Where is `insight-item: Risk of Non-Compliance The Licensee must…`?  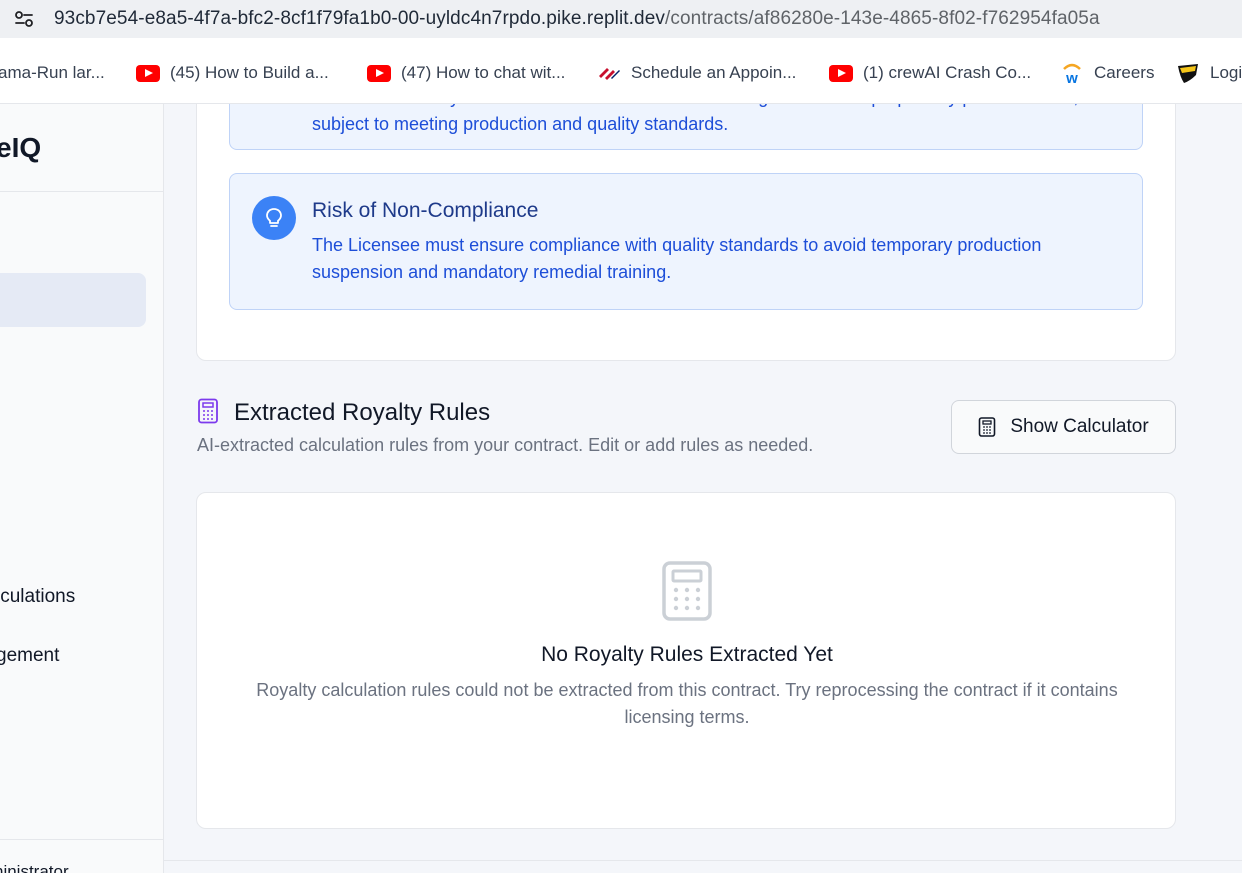
insight-item: Risk of Non-Compliance The Licensee must… is located at coordinates (686, 241).